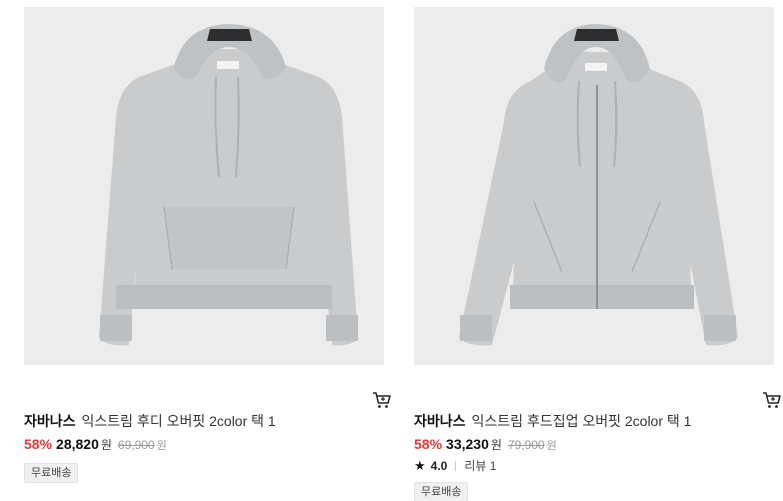 The width and height of the screenshot is (783, 501). Describe the element at coordinates (480, 466) in the screenshot. I see `review-count: 리뷰 1` at that location.